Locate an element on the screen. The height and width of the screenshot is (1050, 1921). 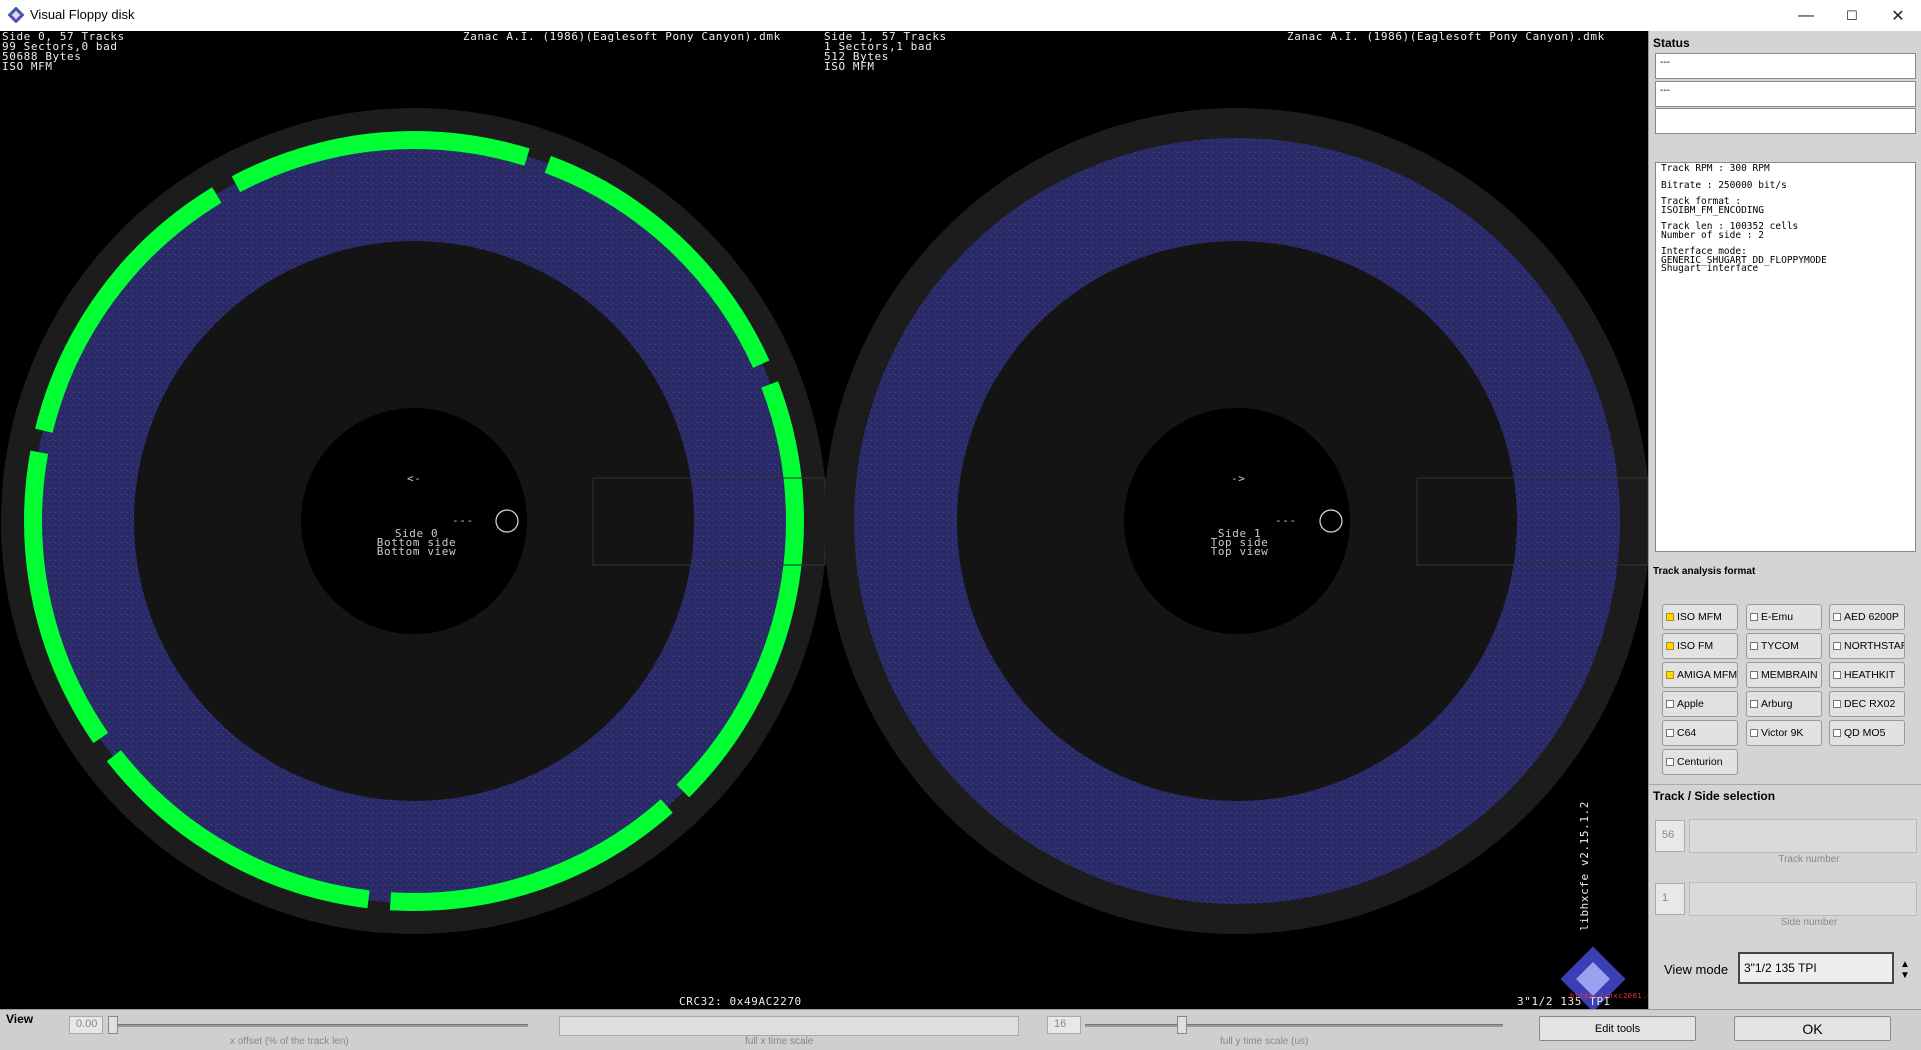
info-line: Shugart interface is located at coordinates (1710, 268).